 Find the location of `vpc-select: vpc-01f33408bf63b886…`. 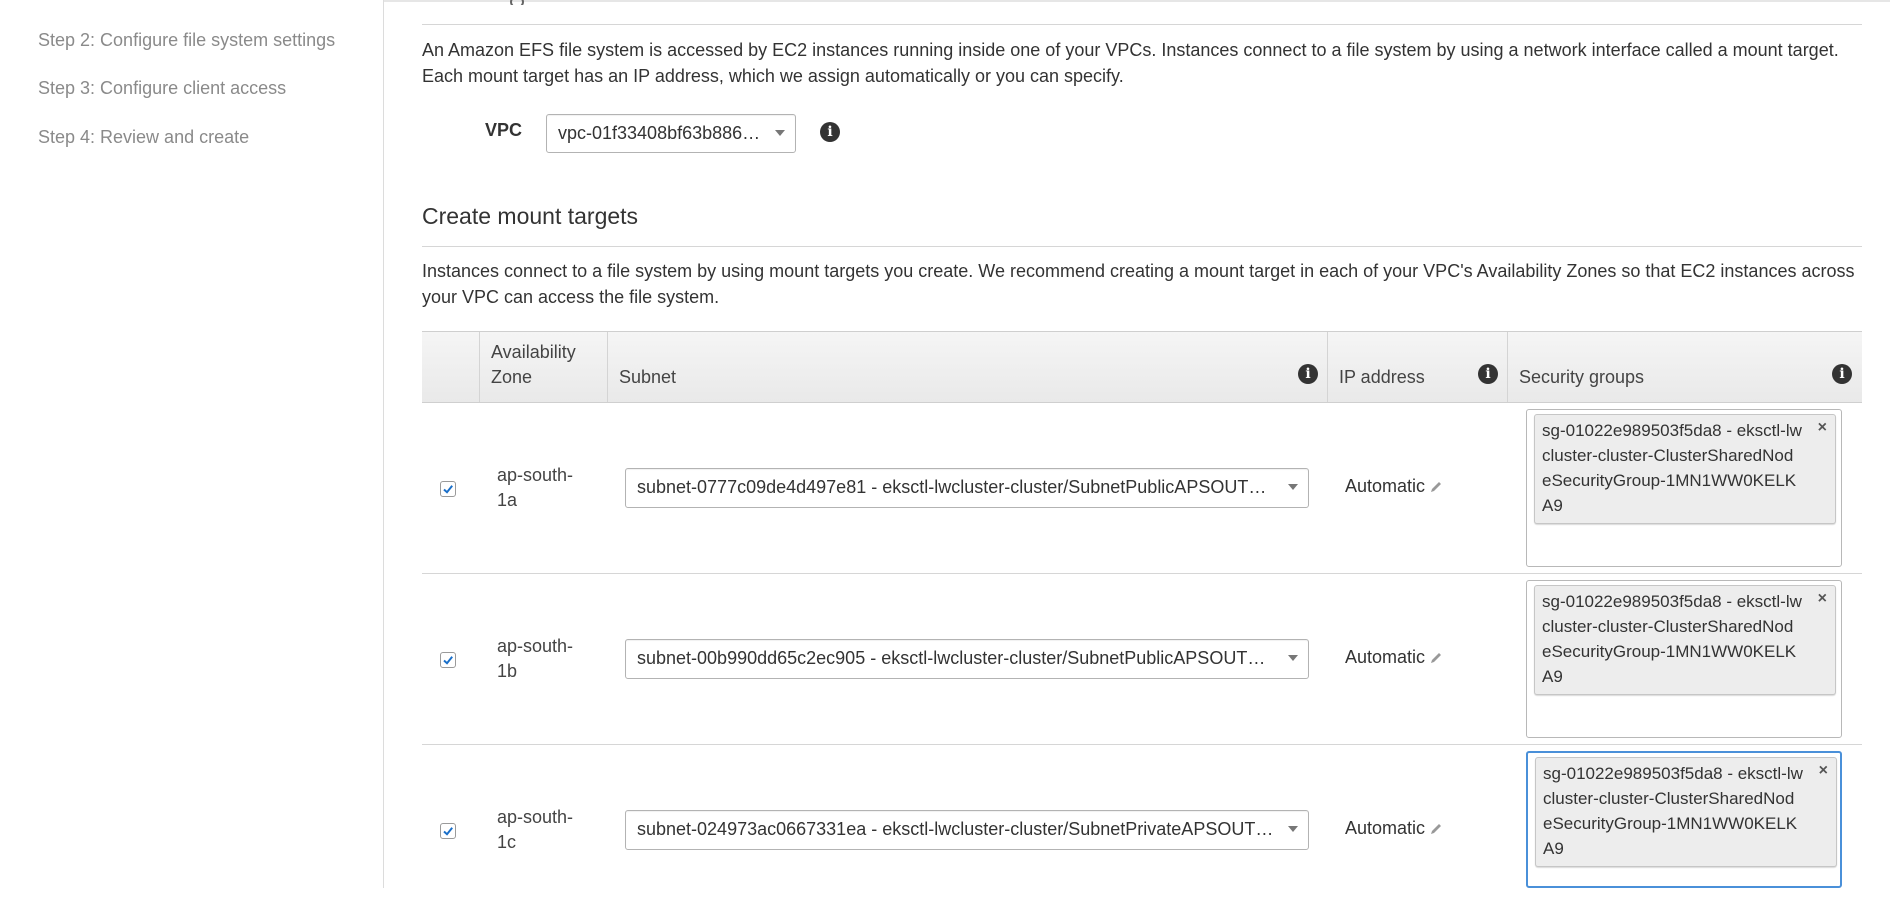

vpc-select: vpc-01f33408bf63b886… is located at coordinates (671, 133).